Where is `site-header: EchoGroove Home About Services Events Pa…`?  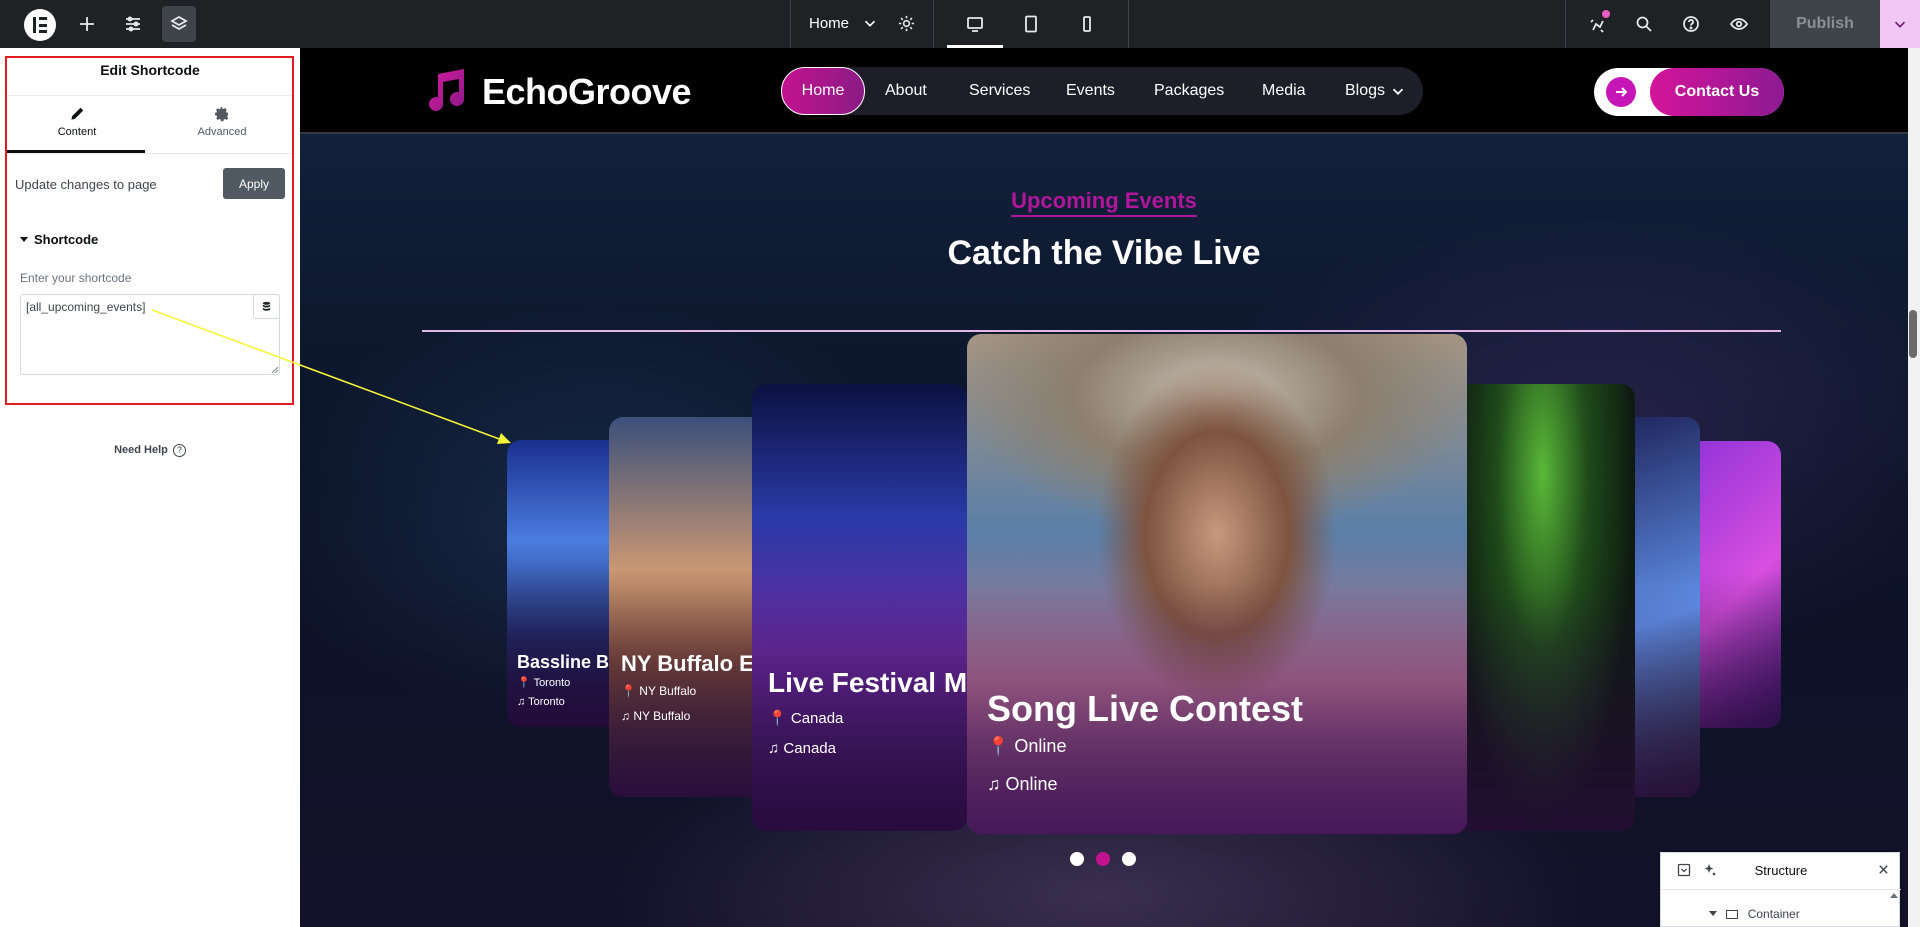
site-header: EchoGroove Home About Services Events Pa… is located at coordinates (1104, 91).